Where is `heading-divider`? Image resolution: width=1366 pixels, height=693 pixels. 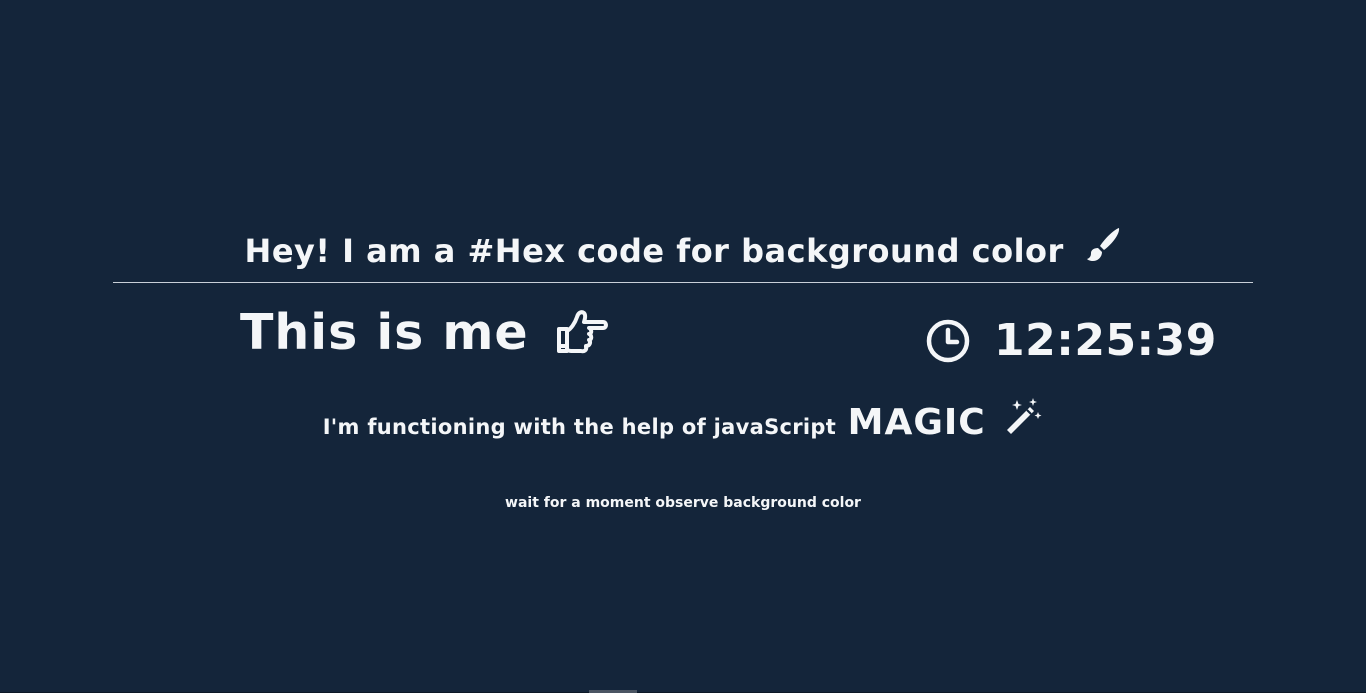 heading-divider is located at coordinates (683, 282).